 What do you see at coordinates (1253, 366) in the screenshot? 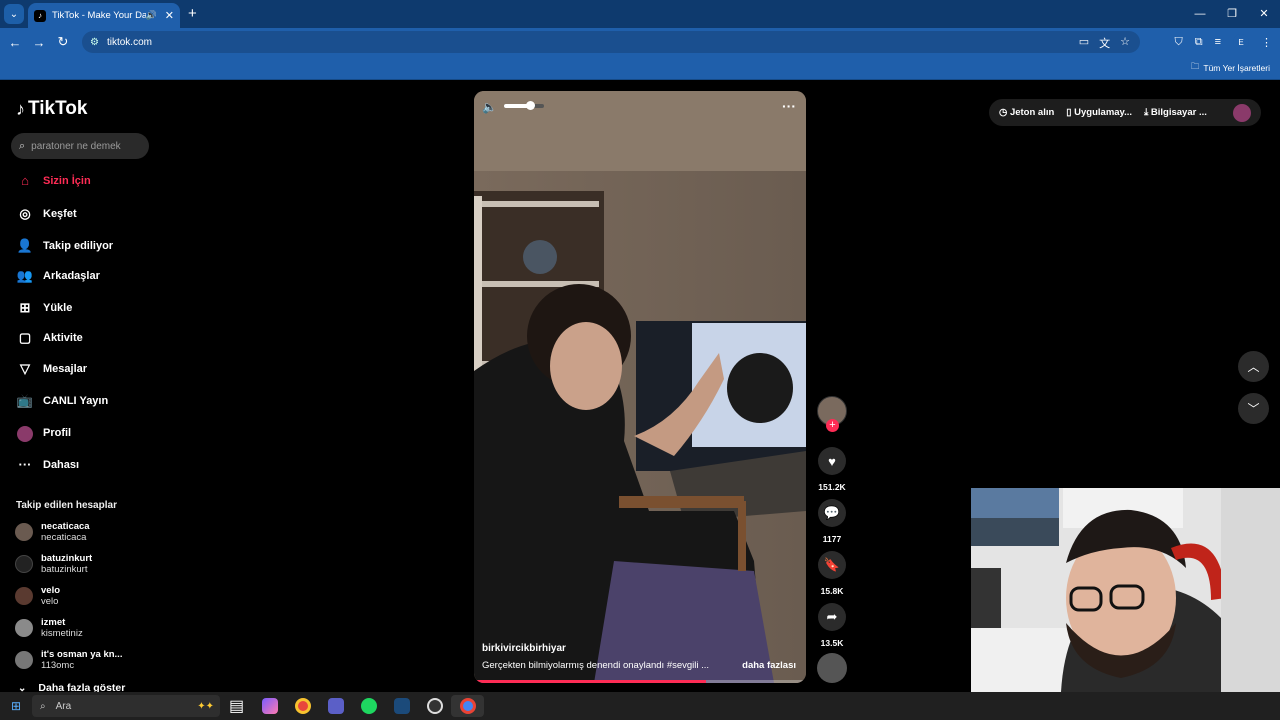
I see `previous-video-button: ︿` at bounding box center [1253, 366].